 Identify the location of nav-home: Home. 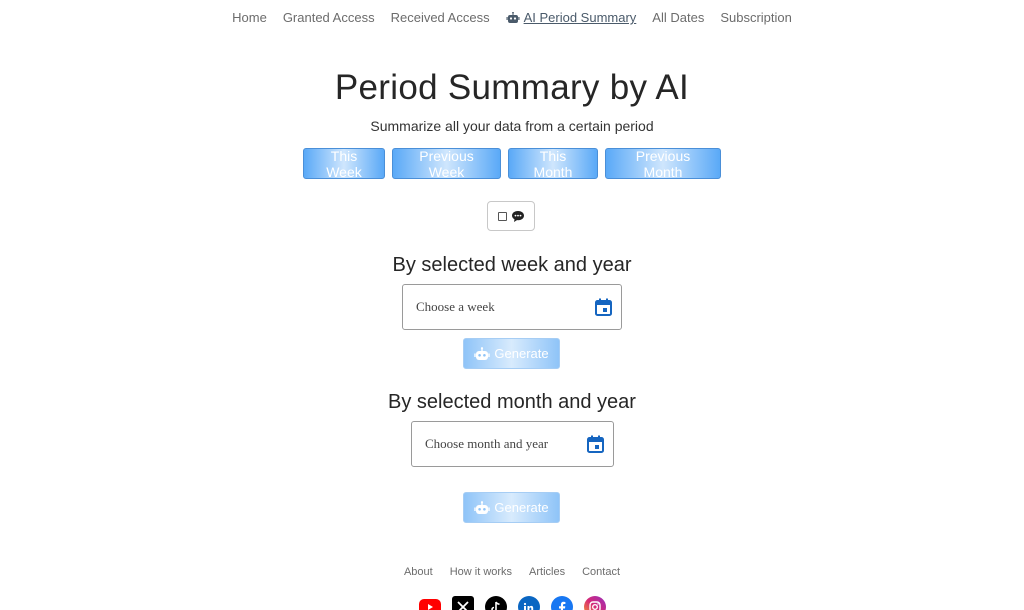
(249, 17).